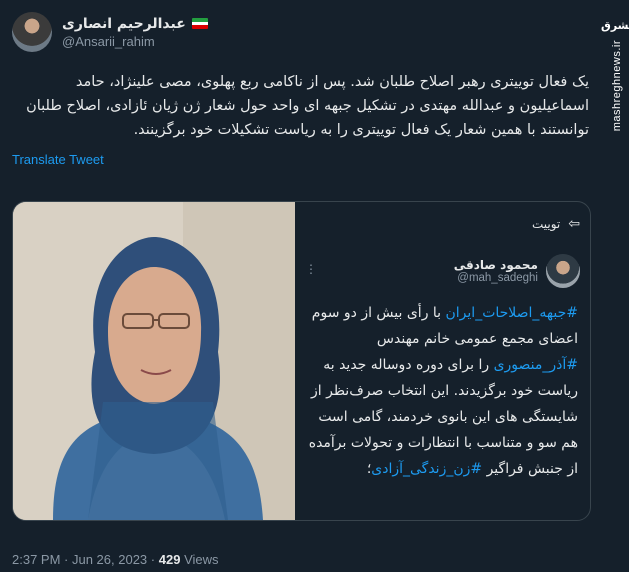  I want to click on quoted-author-handle: @mah_sadeghi, so click(496, 278).